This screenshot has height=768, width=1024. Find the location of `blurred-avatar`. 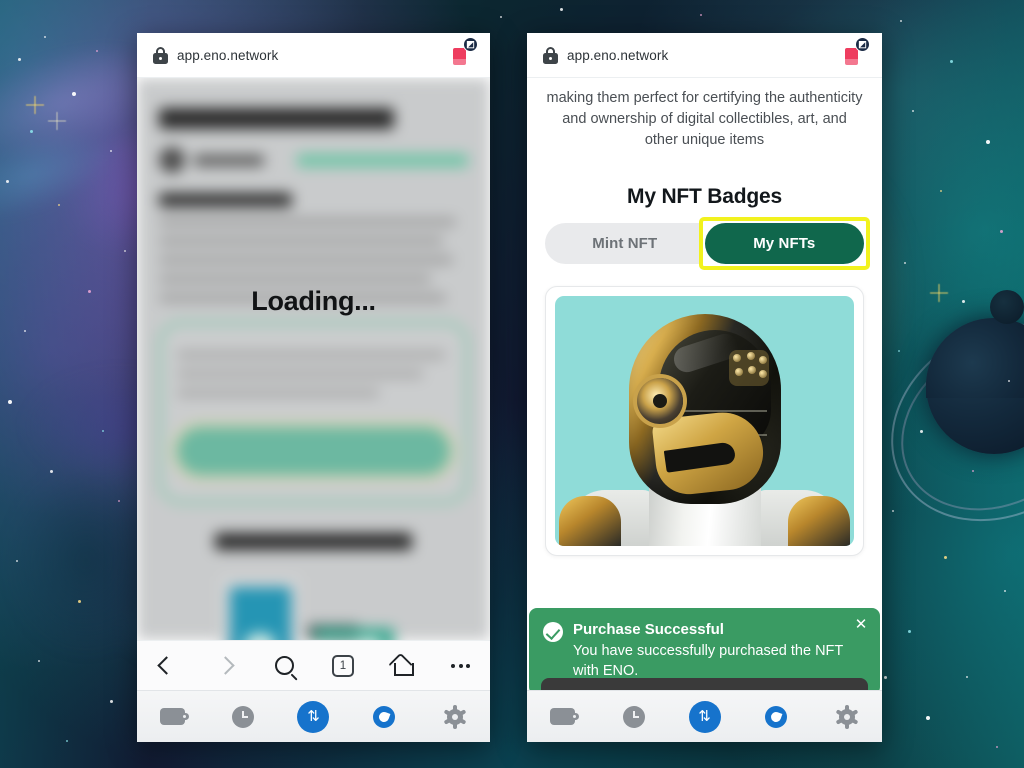

blurred-avatar is located at coordinates (172, 160).